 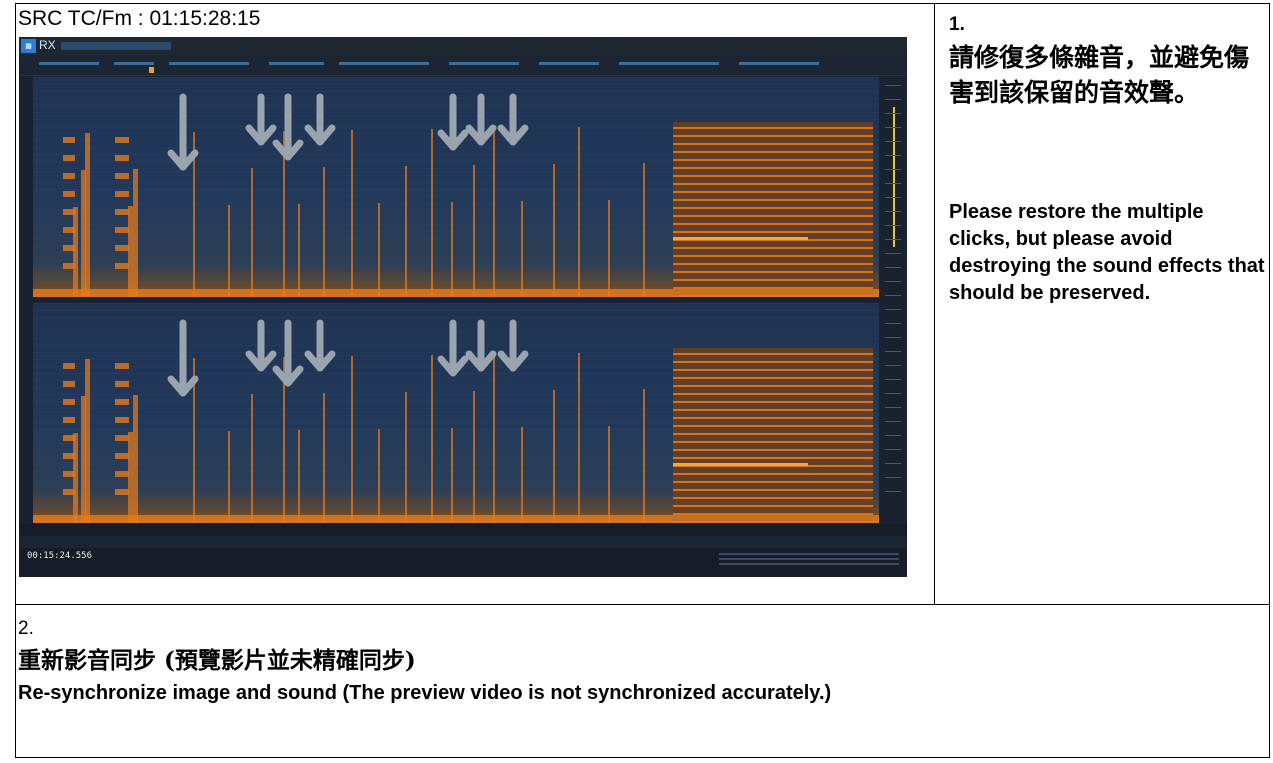 What do you see at coordinates (642, 604) in the screenshot?
I see `row-divider` at bounding box center [642, 604].